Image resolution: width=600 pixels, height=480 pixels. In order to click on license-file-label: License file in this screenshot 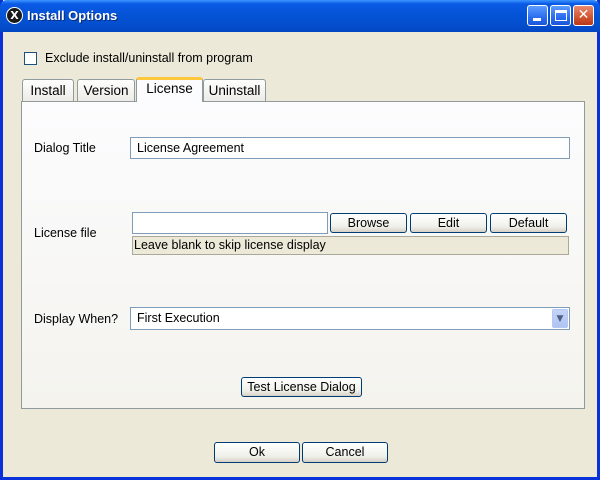, I will do `click(65, 233)`.